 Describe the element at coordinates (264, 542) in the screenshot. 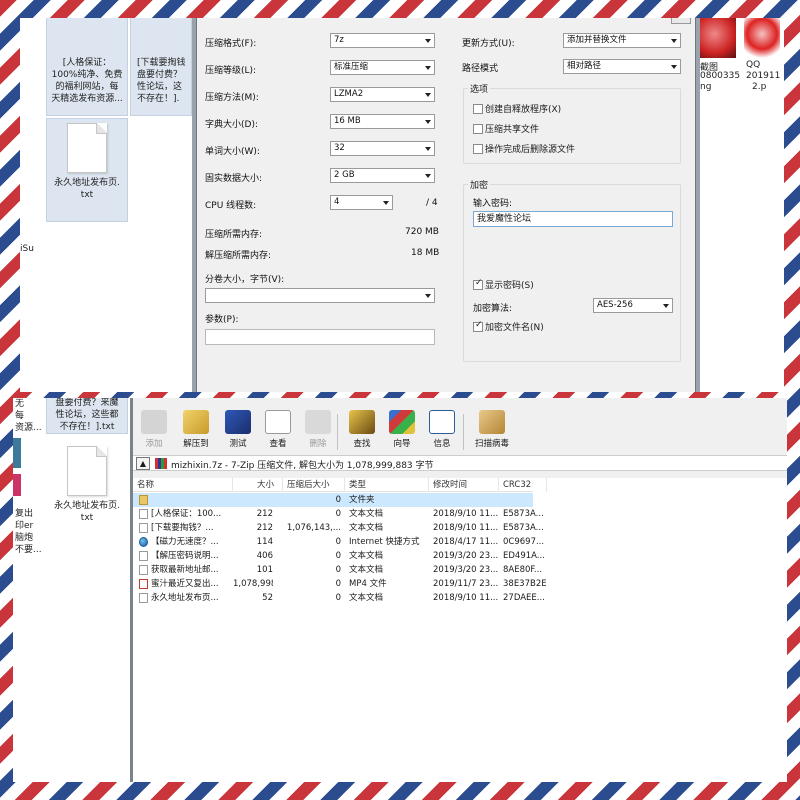

I see `cell-size: 114` at that location.